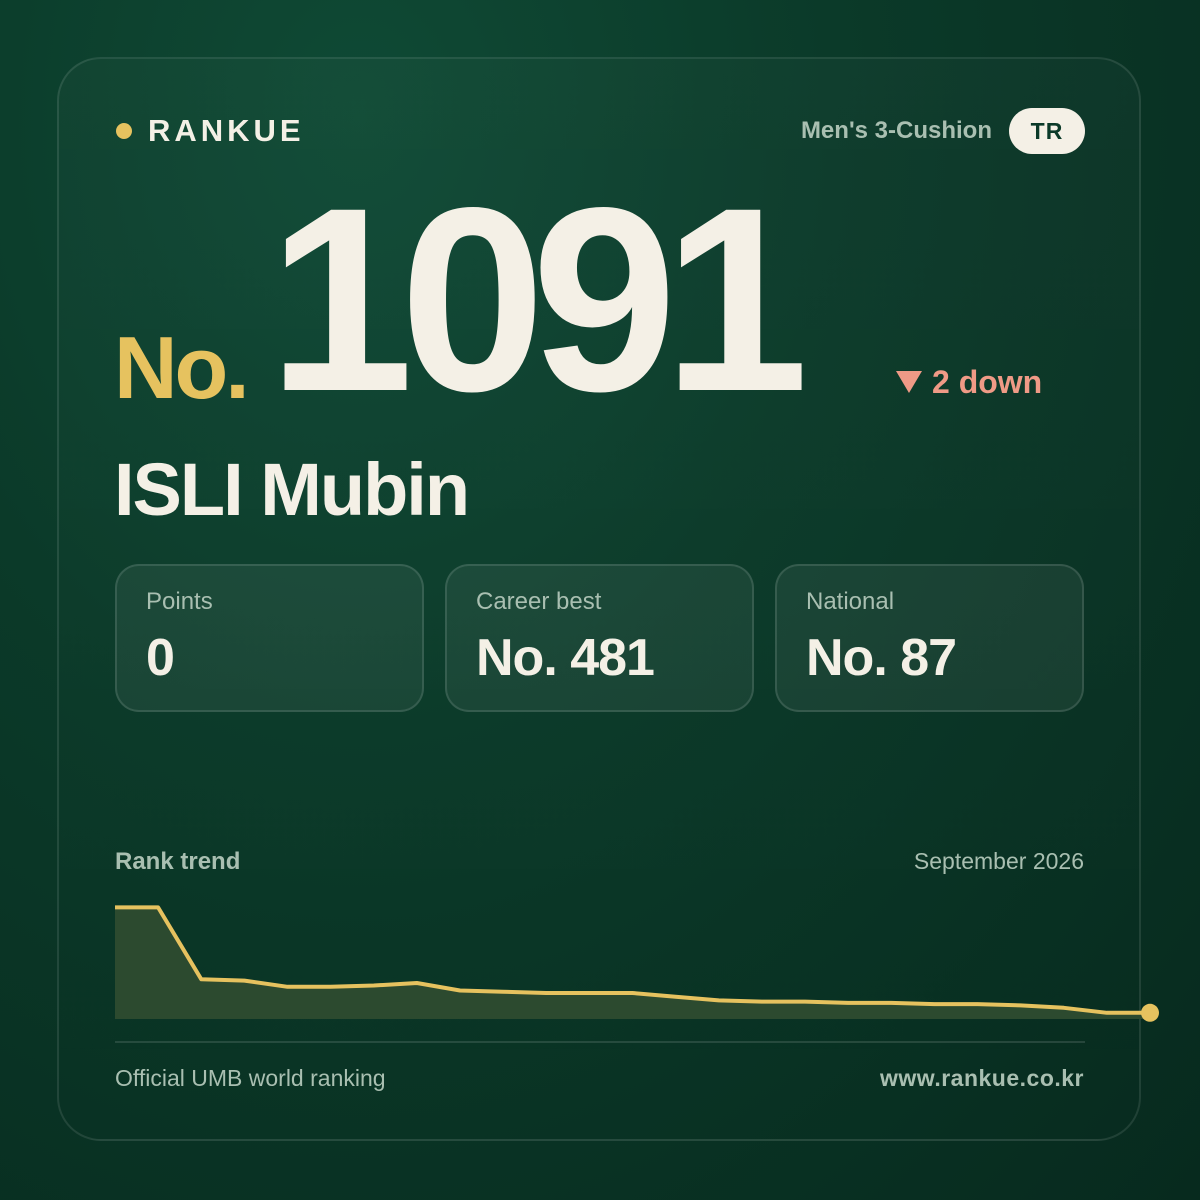  What do you see at coordinates (881, 658) in the screenshot?
I see `stat-value: No. 87` at bounding box center [881, 658].